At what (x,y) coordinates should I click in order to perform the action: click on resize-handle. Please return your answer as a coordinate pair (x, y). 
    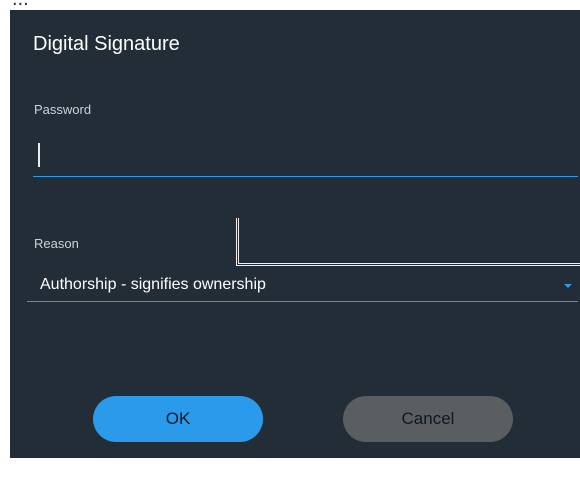
    Looking at the image, I should click on (408, 242).